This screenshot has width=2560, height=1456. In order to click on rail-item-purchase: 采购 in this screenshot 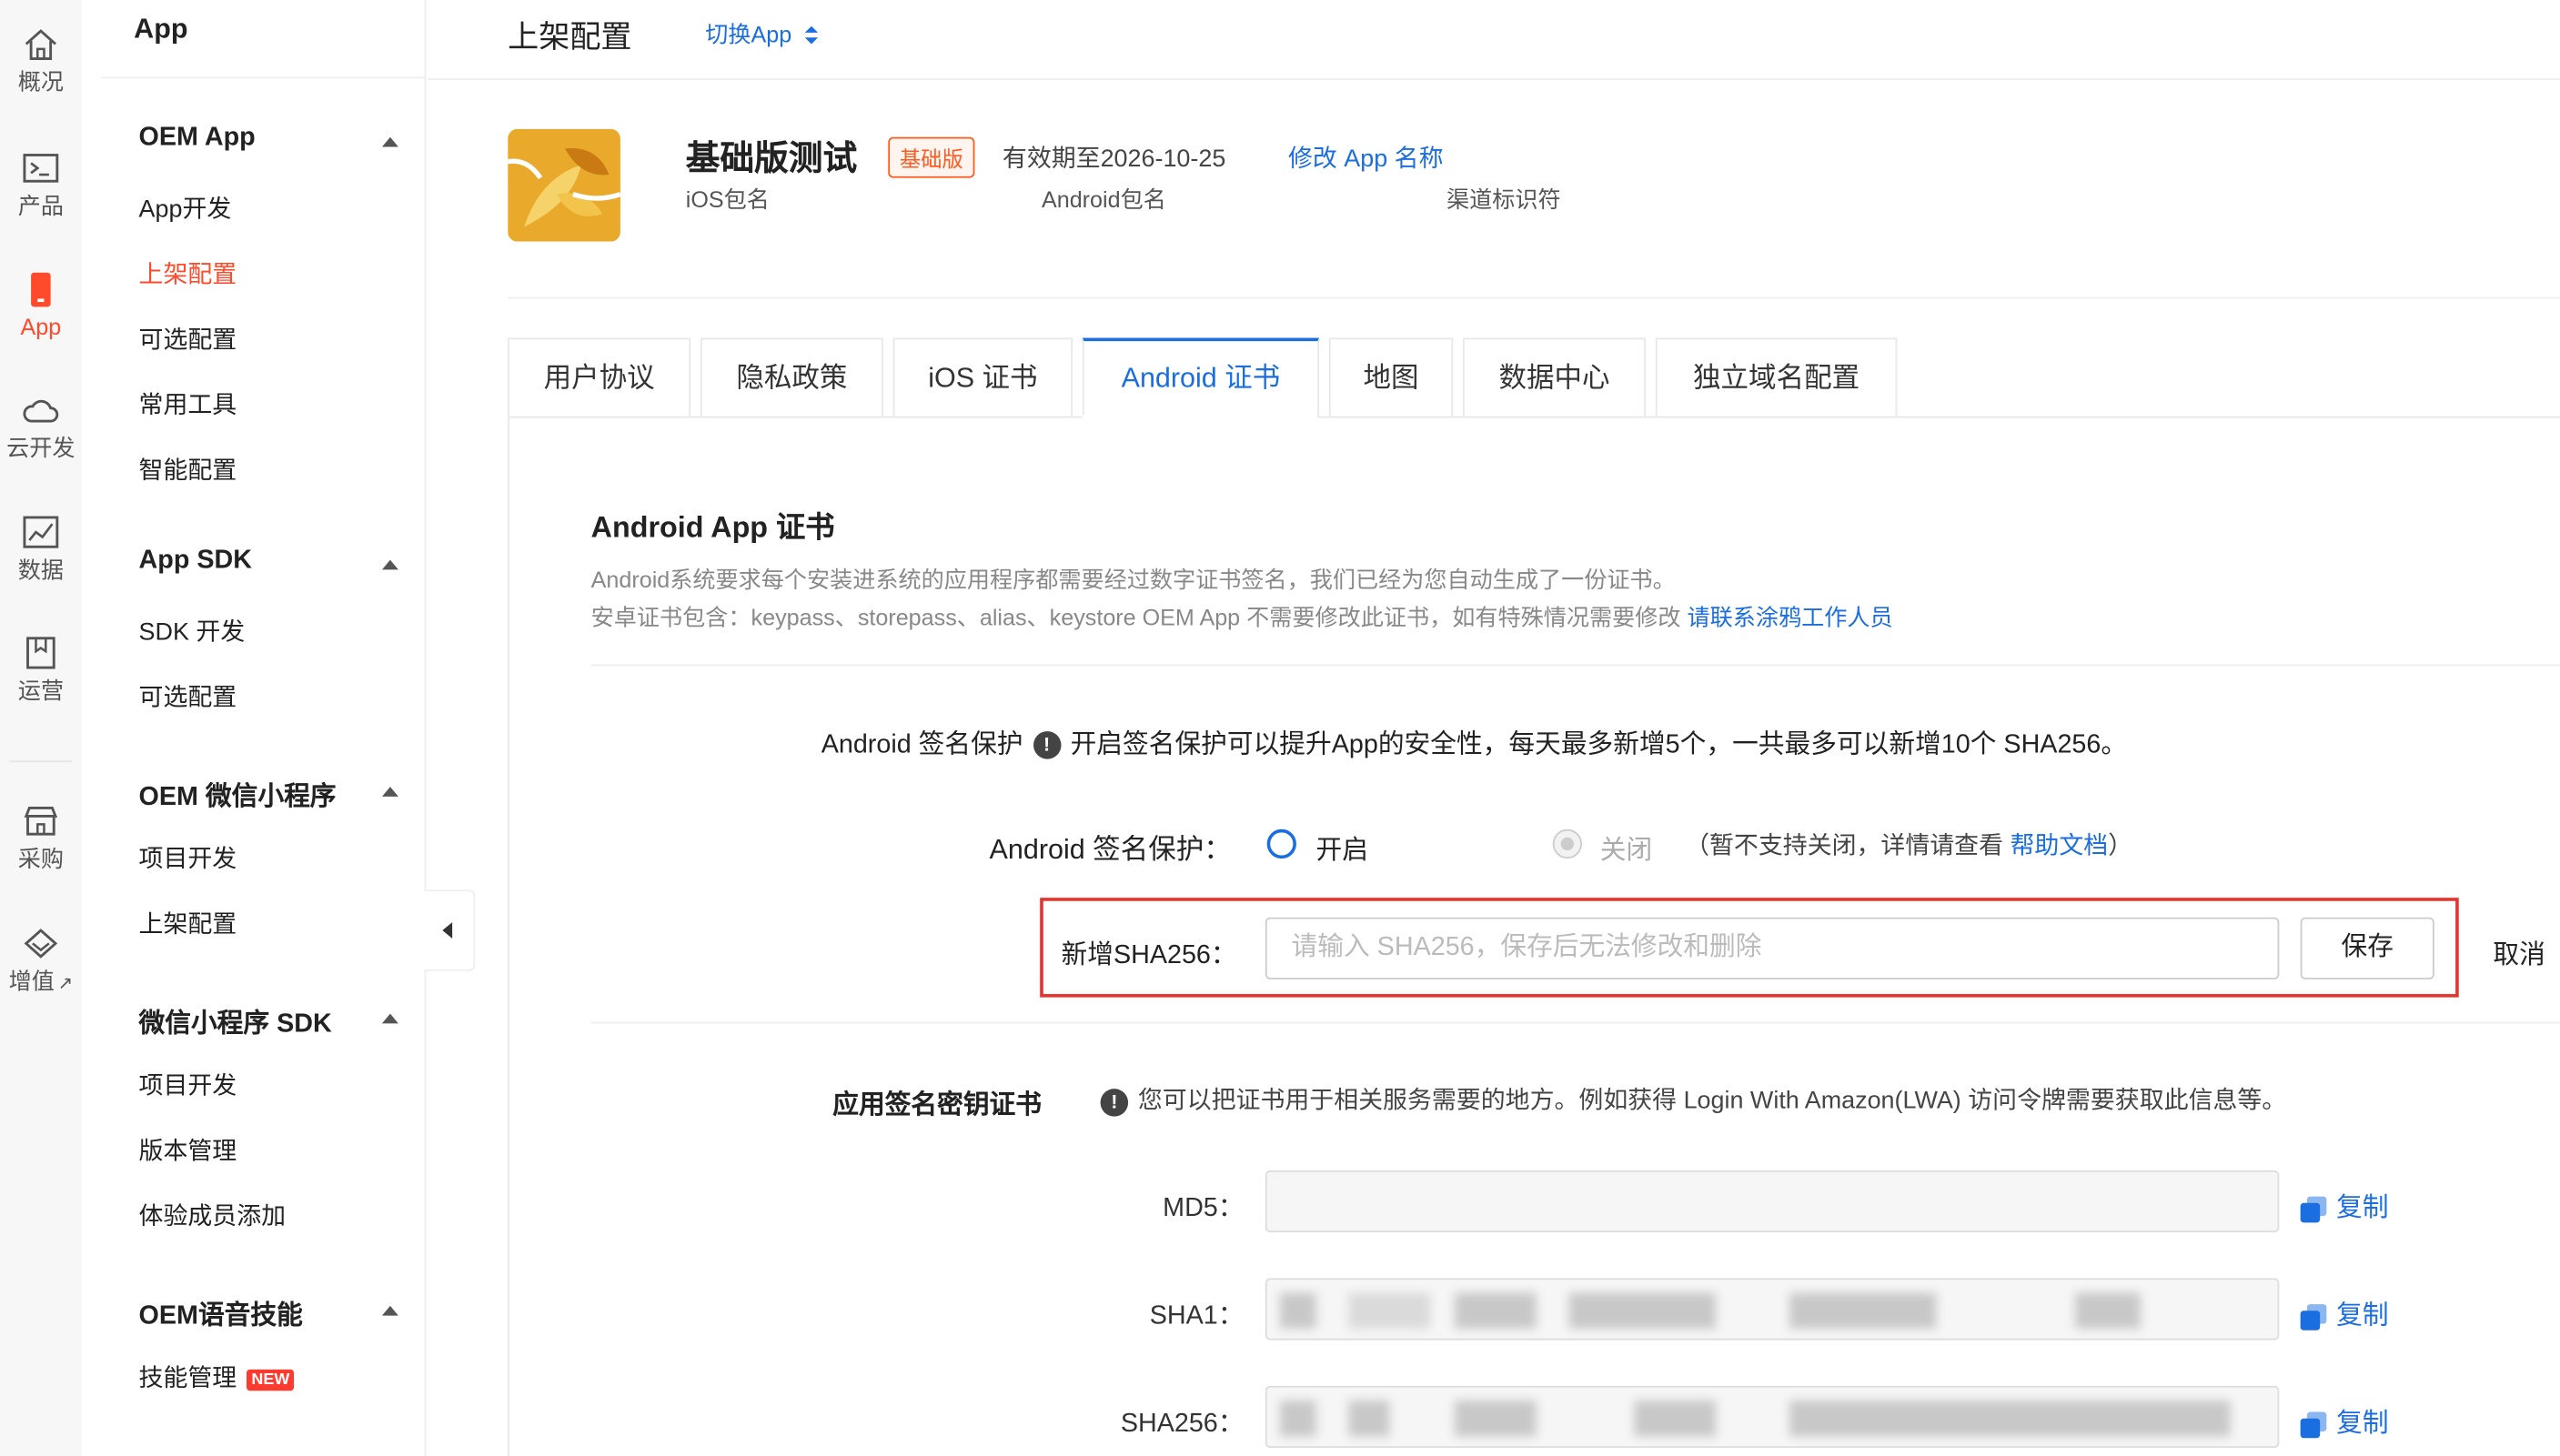, I will do `click(41, 839)`.